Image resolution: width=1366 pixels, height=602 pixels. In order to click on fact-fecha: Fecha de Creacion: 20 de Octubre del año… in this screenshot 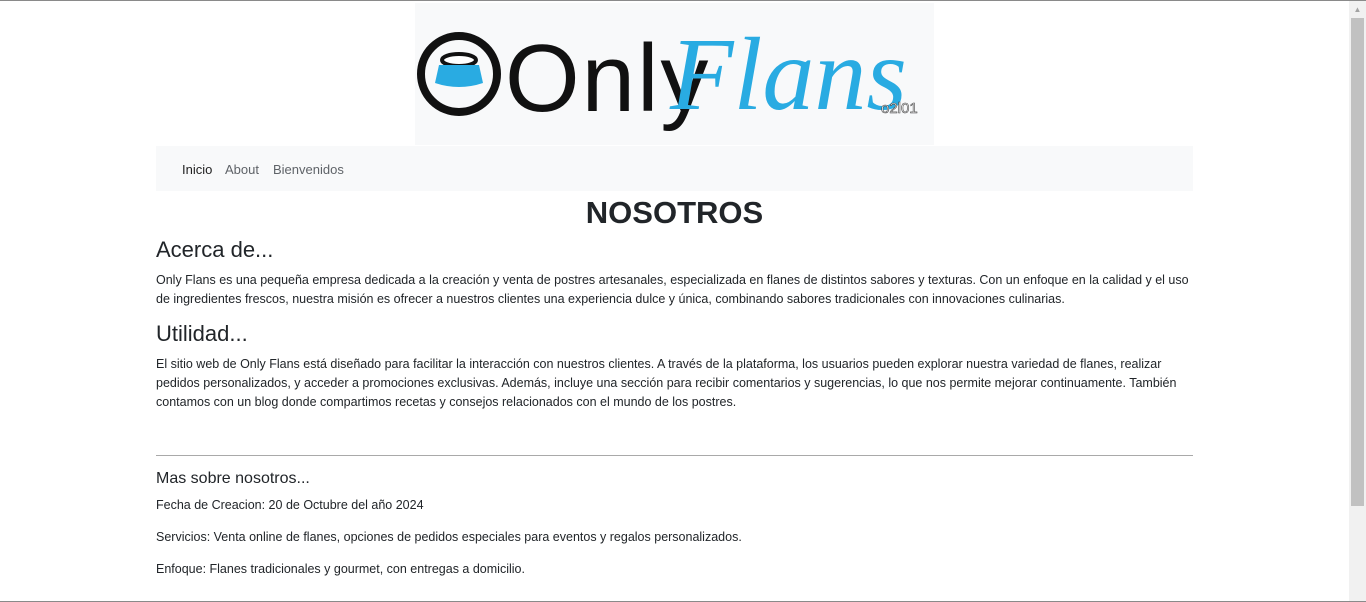, I will do `click(290, 505)`.